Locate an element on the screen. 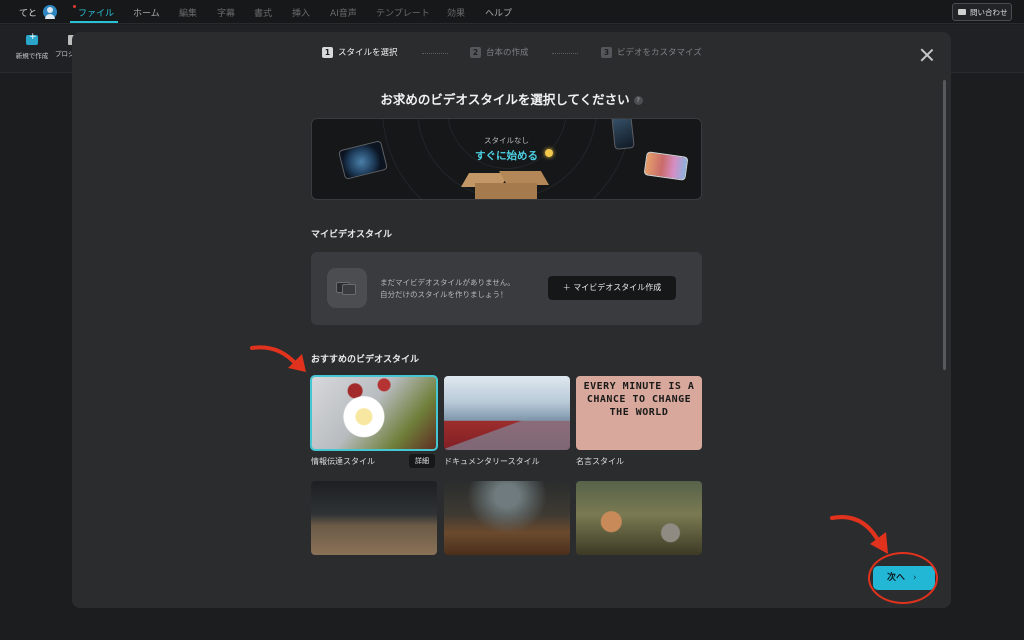 This screenshot has width=1024, height=640. my-styles-heading: マイビデオスタイル is located at coordinates (352, 235).